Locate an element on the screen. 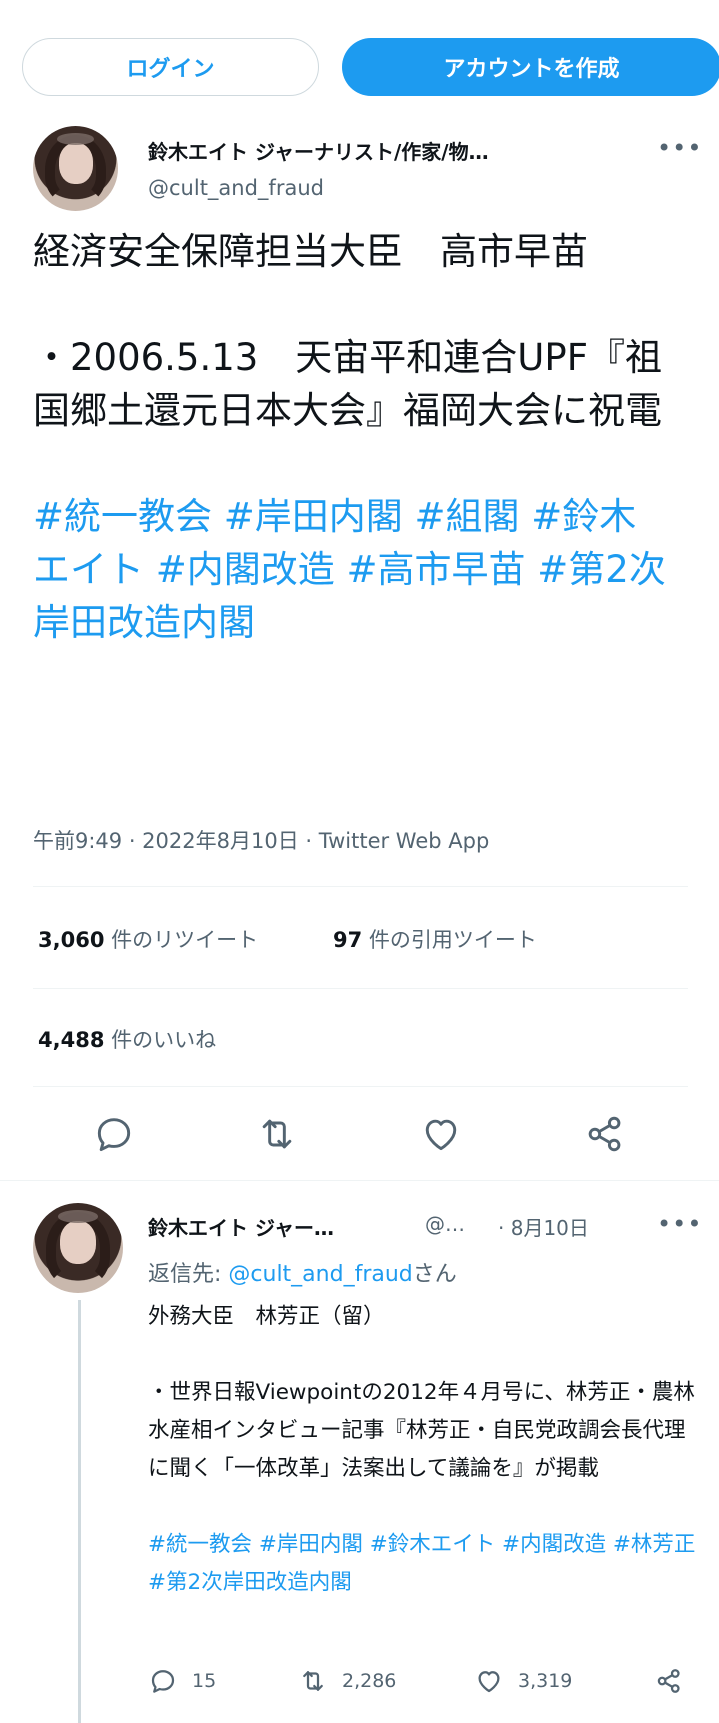 Image resolution: width=719 pixels, height=1723 pixels. quotes-stat: 97 件の引用ツイート is located at coordinates (435, 939).